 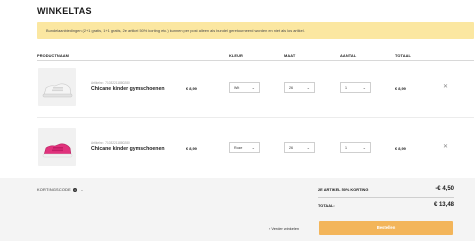 I want to click on checkout-button: Bestellen, so click(x=386, y=228).